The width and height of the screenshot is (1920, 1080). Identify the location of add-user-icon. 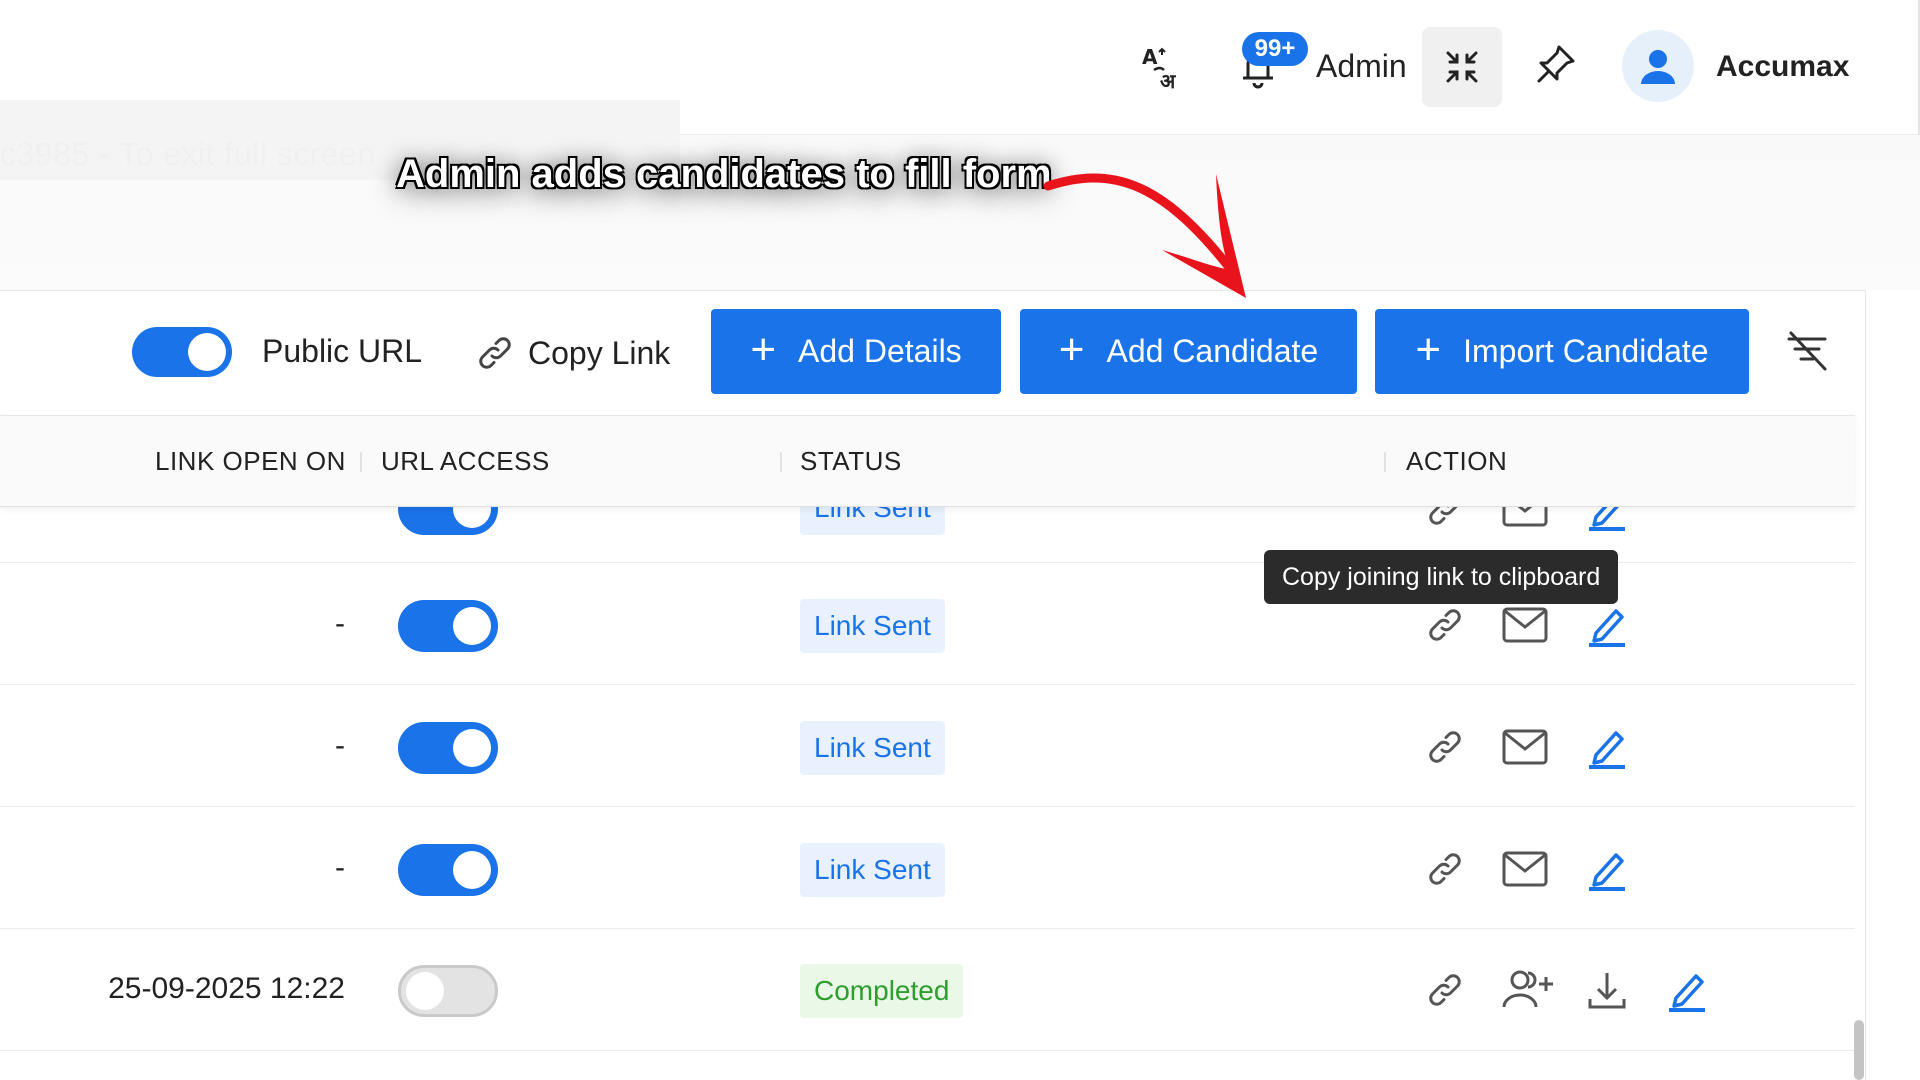
(1528, 990).